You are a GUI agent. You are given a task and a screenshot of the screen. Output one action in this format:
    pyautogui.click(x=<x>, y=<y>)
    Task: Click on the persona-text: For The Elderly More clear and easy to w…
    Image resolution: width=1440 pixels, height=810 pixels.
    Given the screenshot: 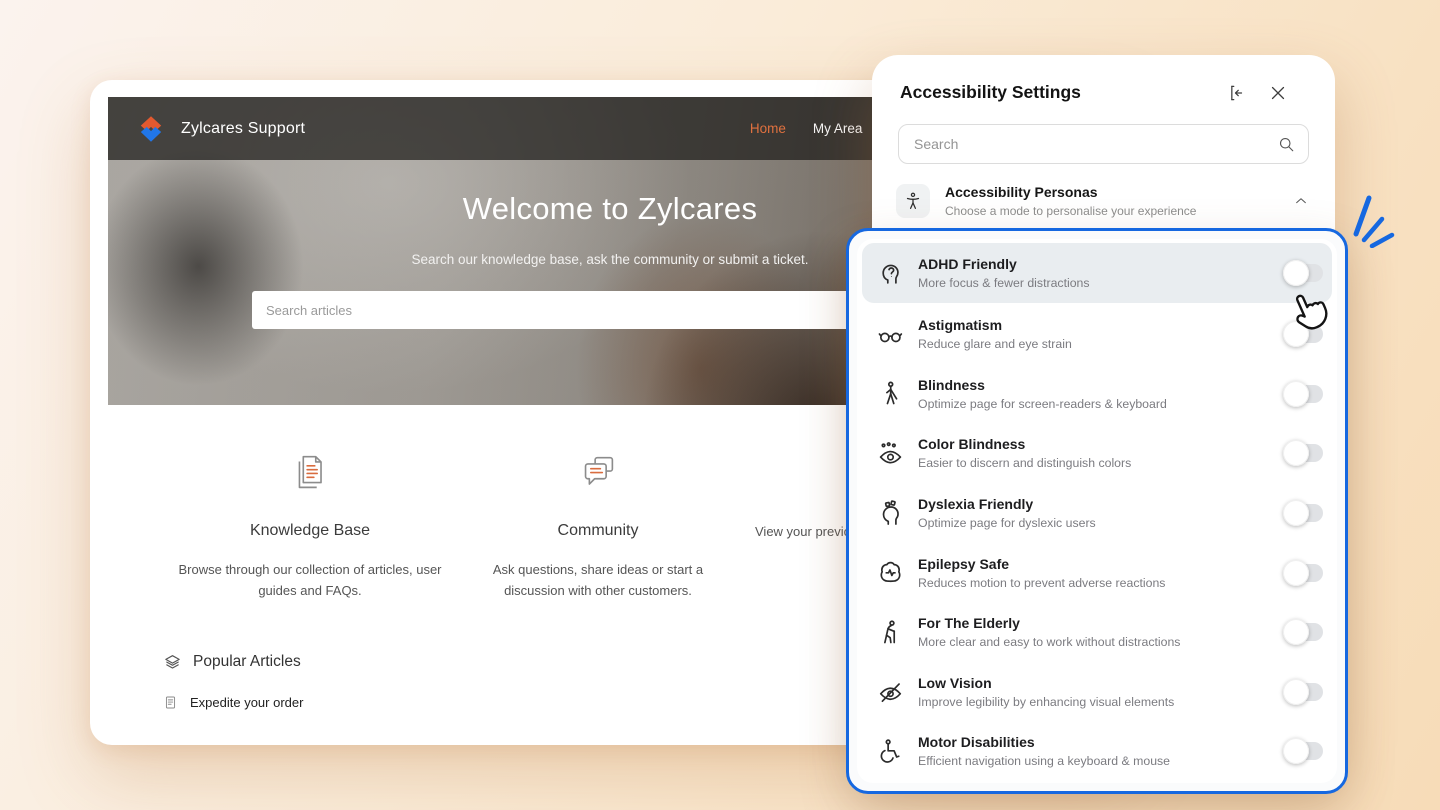 What is the action you would take?
    pyautogui.click(x=1101, y=632)
    